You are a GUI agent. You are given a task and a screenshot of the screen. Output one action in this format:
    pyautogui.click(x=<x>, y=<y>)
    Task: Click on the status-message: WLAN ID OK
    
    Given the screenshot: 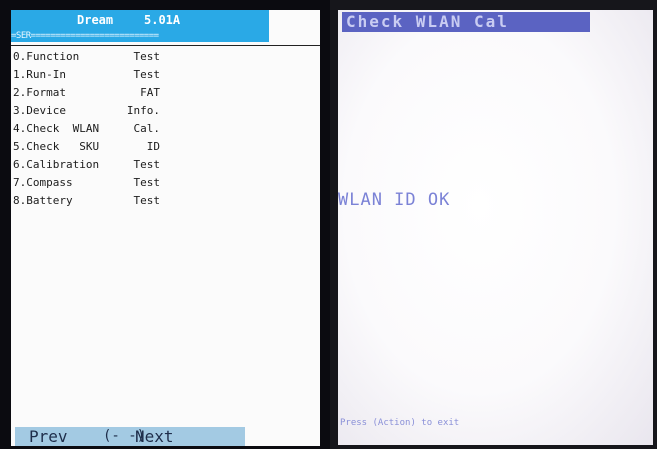 What is the action you would take?
    pyautogui.click(x=394, y=200)
    